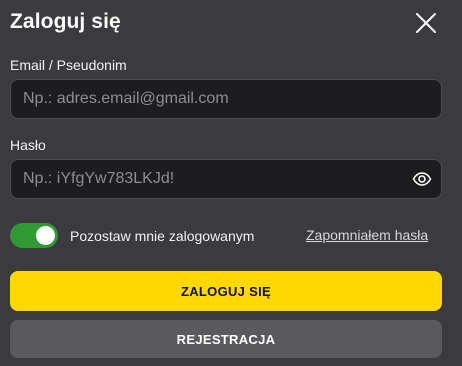 Image resolution: width=462 pixels, height=366 pixels. I want to click on remember-me-toggle, so click(34, 235).